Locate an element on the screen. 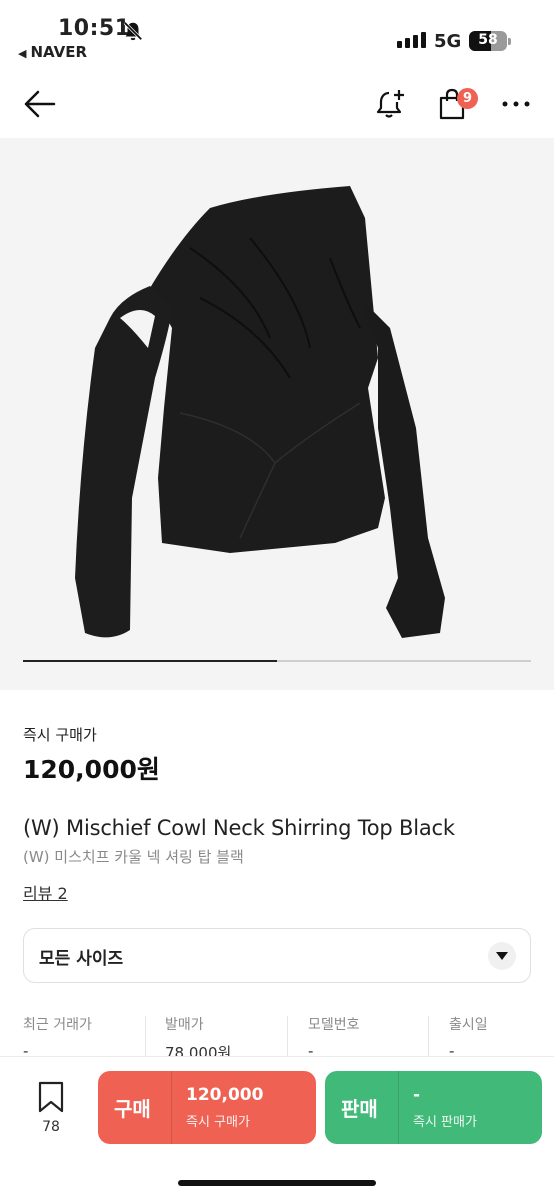 The width and height of the screenshot is (554, 1200). bottom-action-bar: 78 구매 120,000 즉시 구매가 판매 - 즉시 판매가 is located at coordinates (277, 1128).